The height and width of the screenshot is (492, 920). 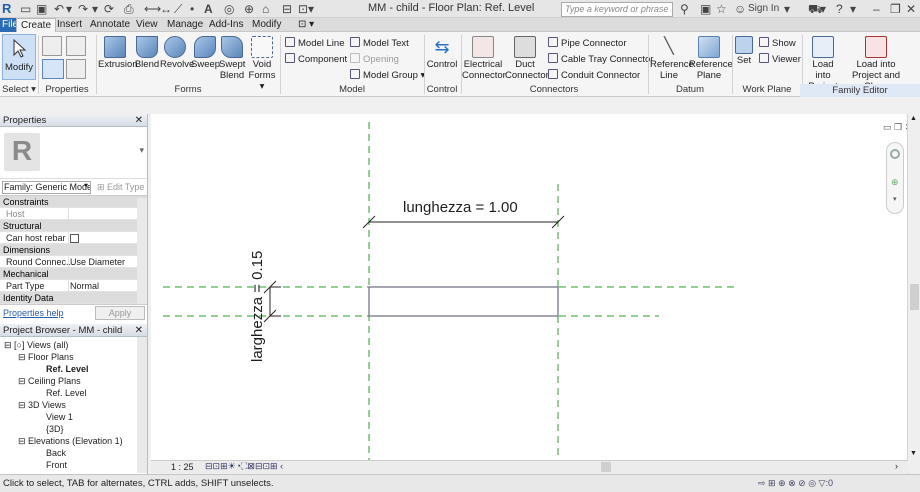 I want to click on blend-button: Blend, so click(x=147, y=53).